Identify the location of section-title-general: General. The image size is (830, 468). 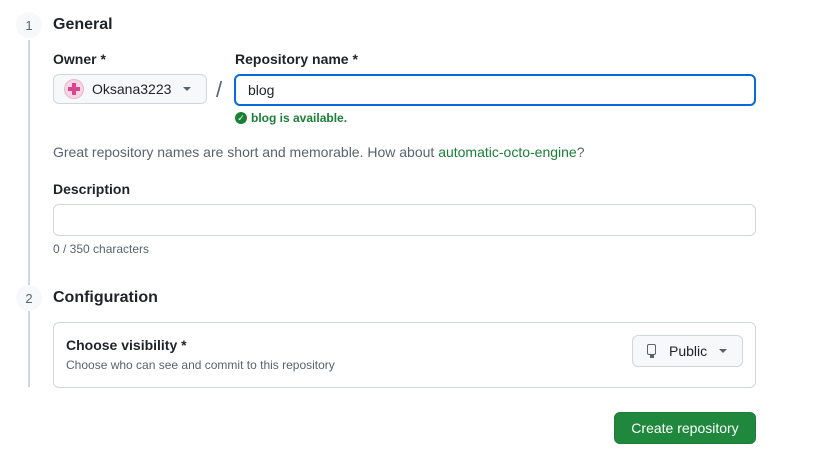
(83, 24).